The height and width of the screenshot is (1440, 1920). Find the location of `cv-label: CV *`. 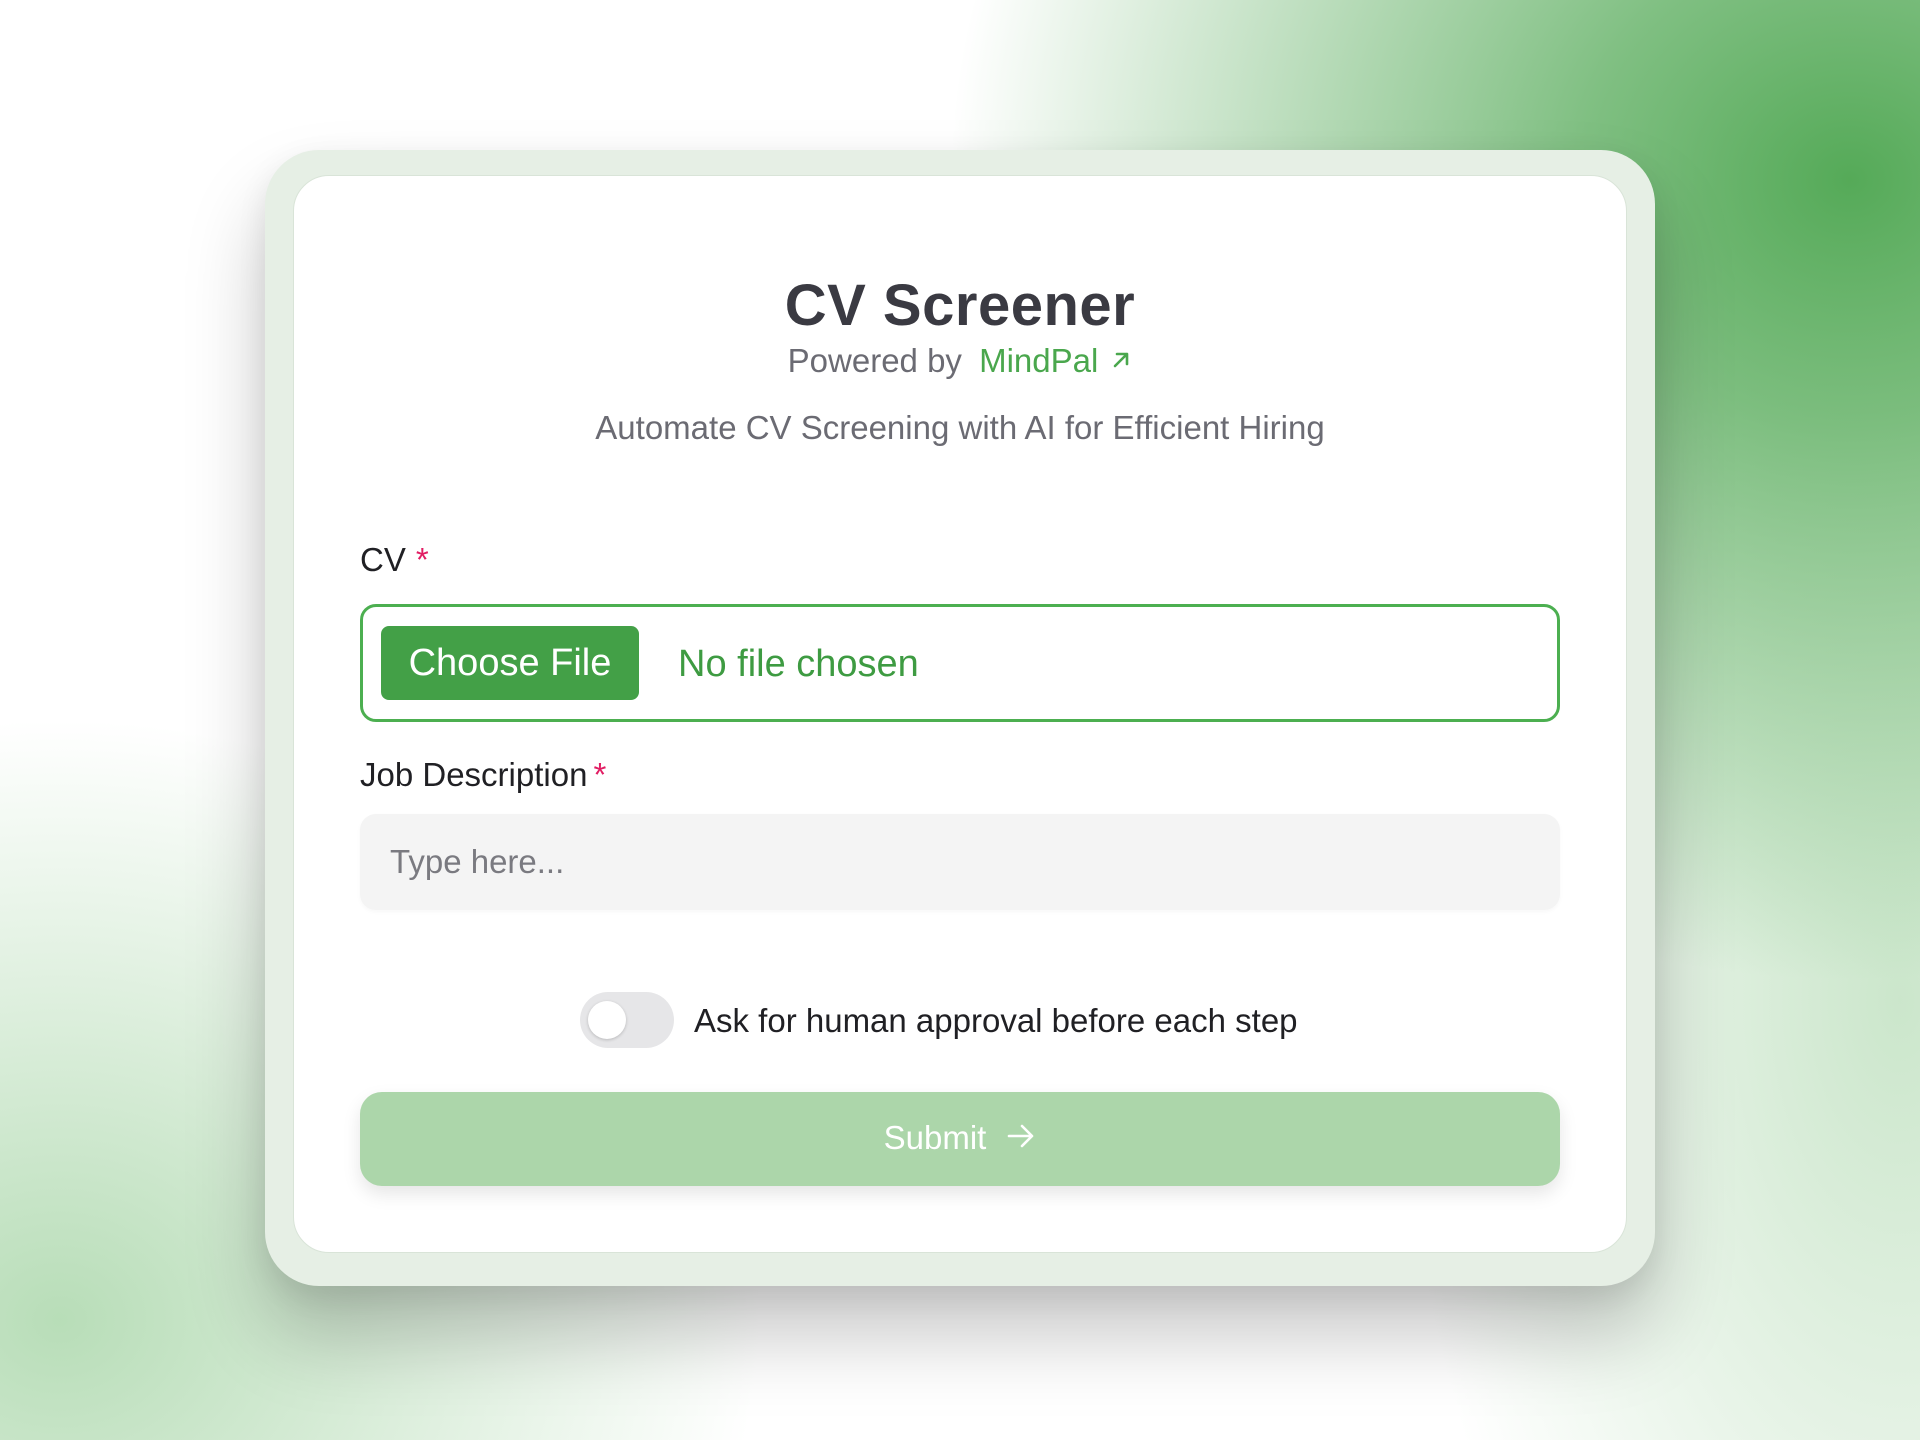

cv-label: CV * is located at coordinates (394, 560).